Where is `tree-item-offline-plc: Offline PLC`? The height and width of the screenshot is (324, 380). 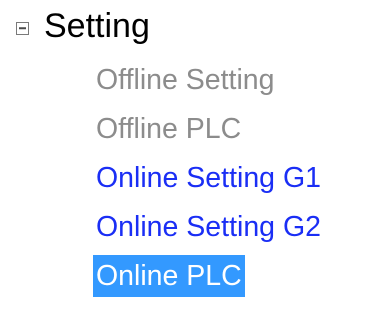
tree-item-offline-plc: Offline PLC is located at coordinates (208, 129).